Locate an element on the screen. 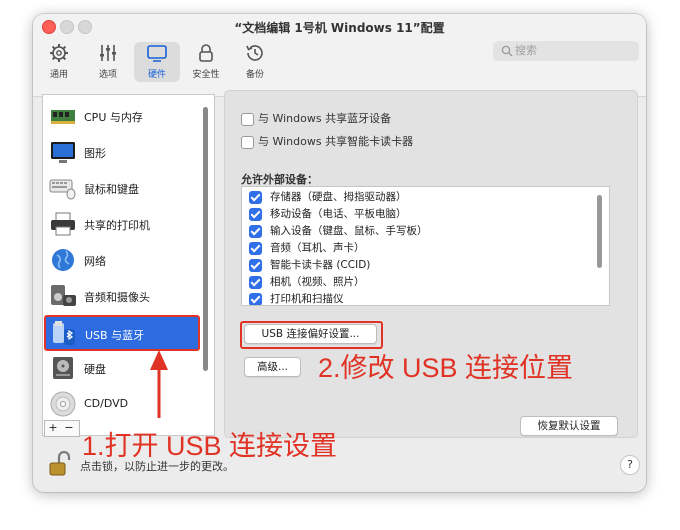  annotation-arrow is located at coordinates (159, 384).